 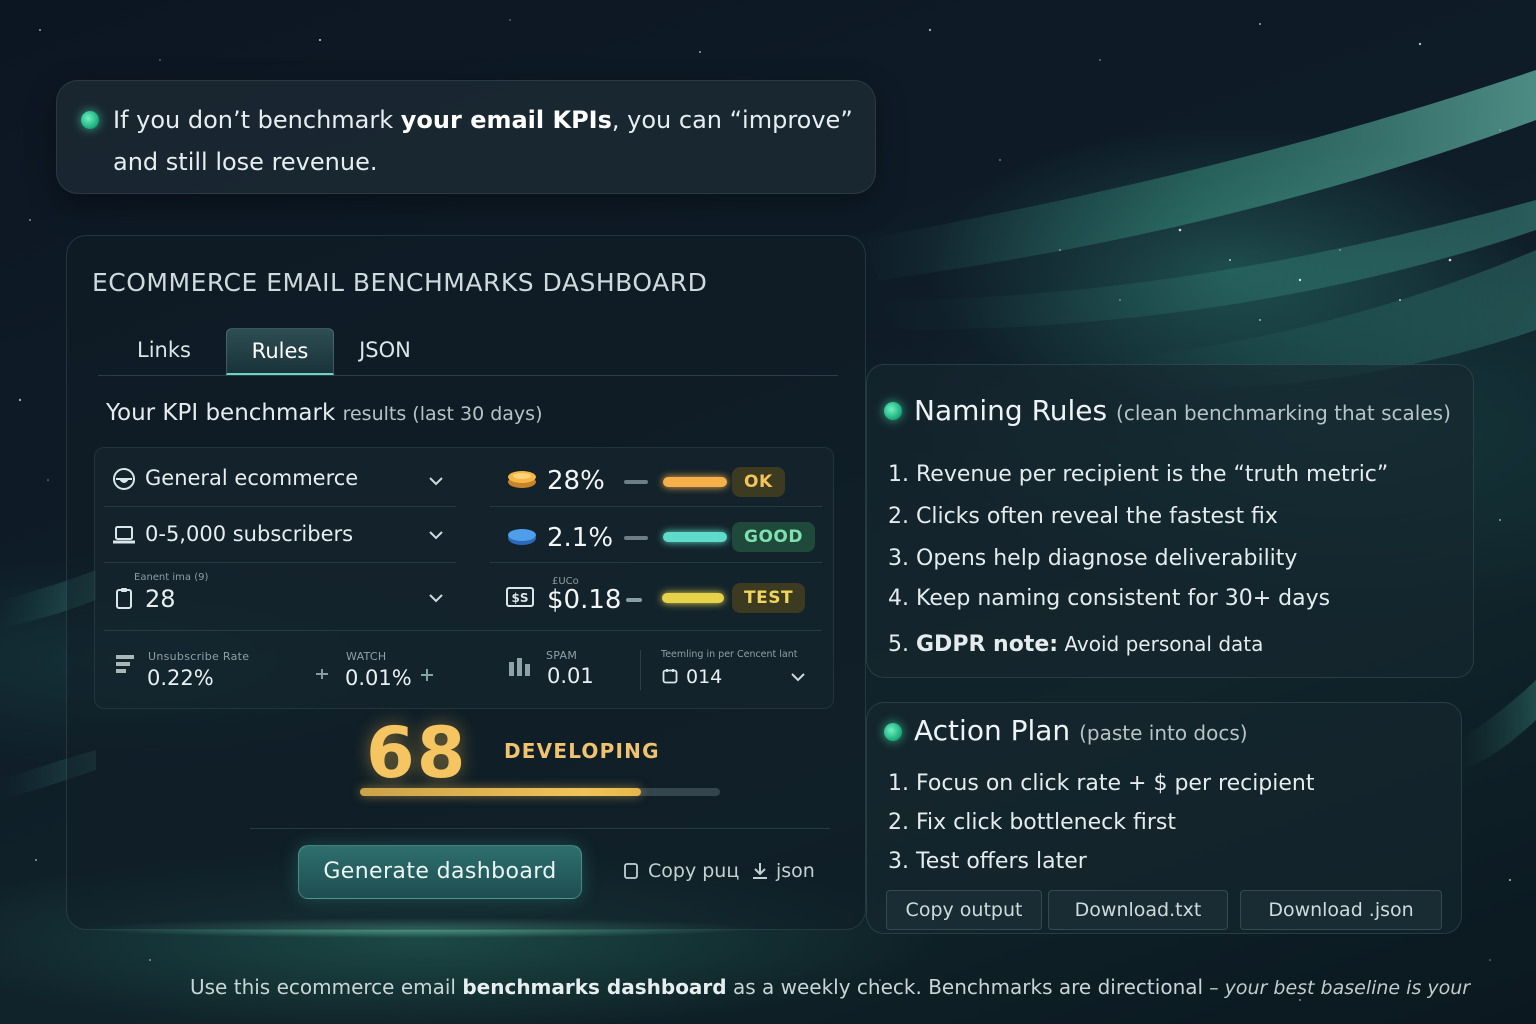 What do you see at coordinates (729, 654) in the screenshot?
I see `mini-metric-label: Teemling in per Cencent lant` at bounding box center [729, 654].